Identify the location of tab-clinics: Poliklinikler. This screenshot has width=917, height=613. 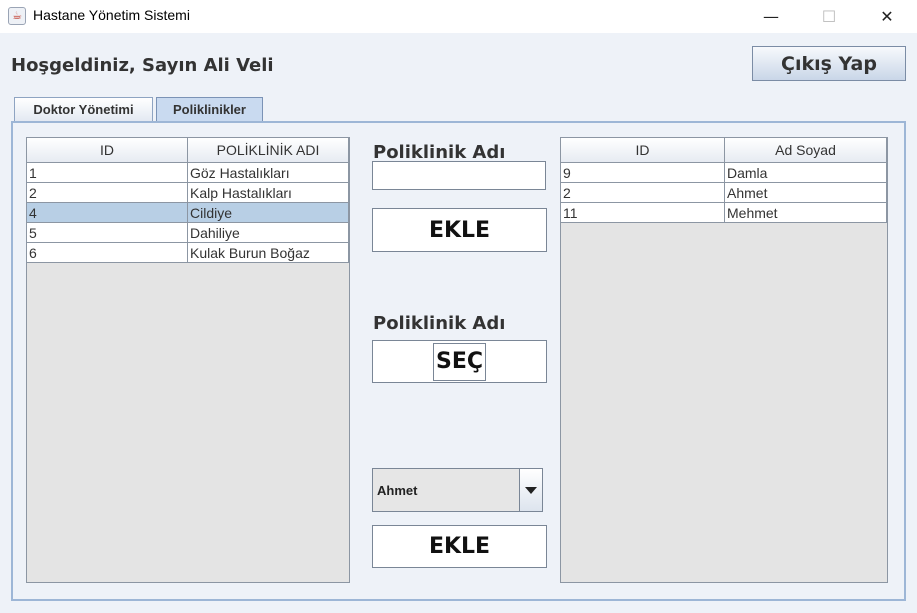
(209, 109).